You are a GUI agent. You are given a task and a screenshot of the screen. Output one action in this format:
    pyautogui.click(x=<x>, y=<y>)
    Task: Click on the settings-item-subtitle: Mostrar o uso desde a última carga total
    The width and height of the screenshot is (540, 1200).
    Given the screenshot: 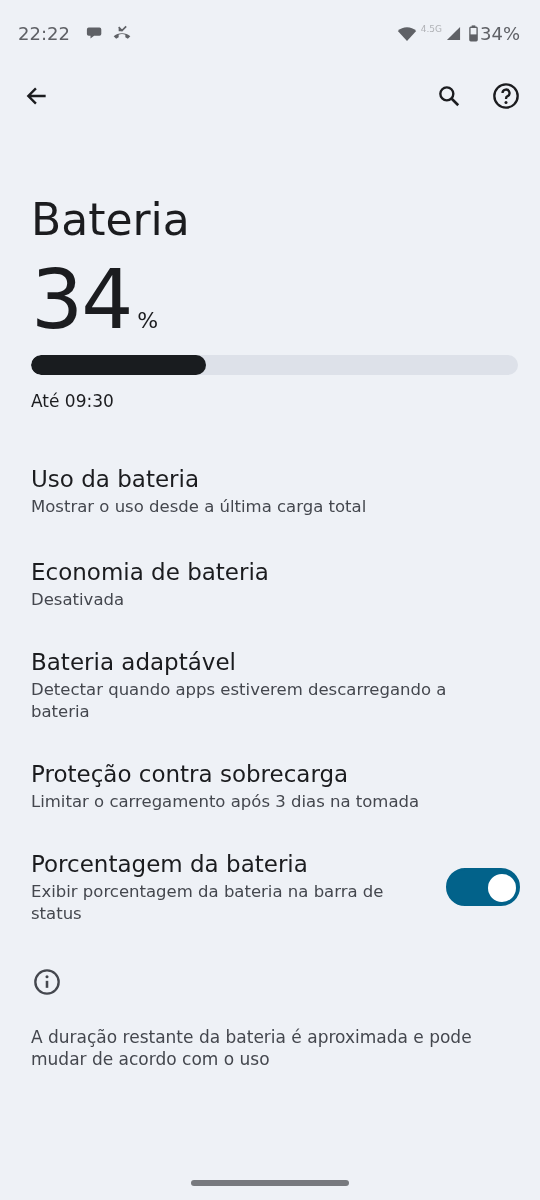 What is the action you would take?
    pyautogui.click(x=199, y=506)
    